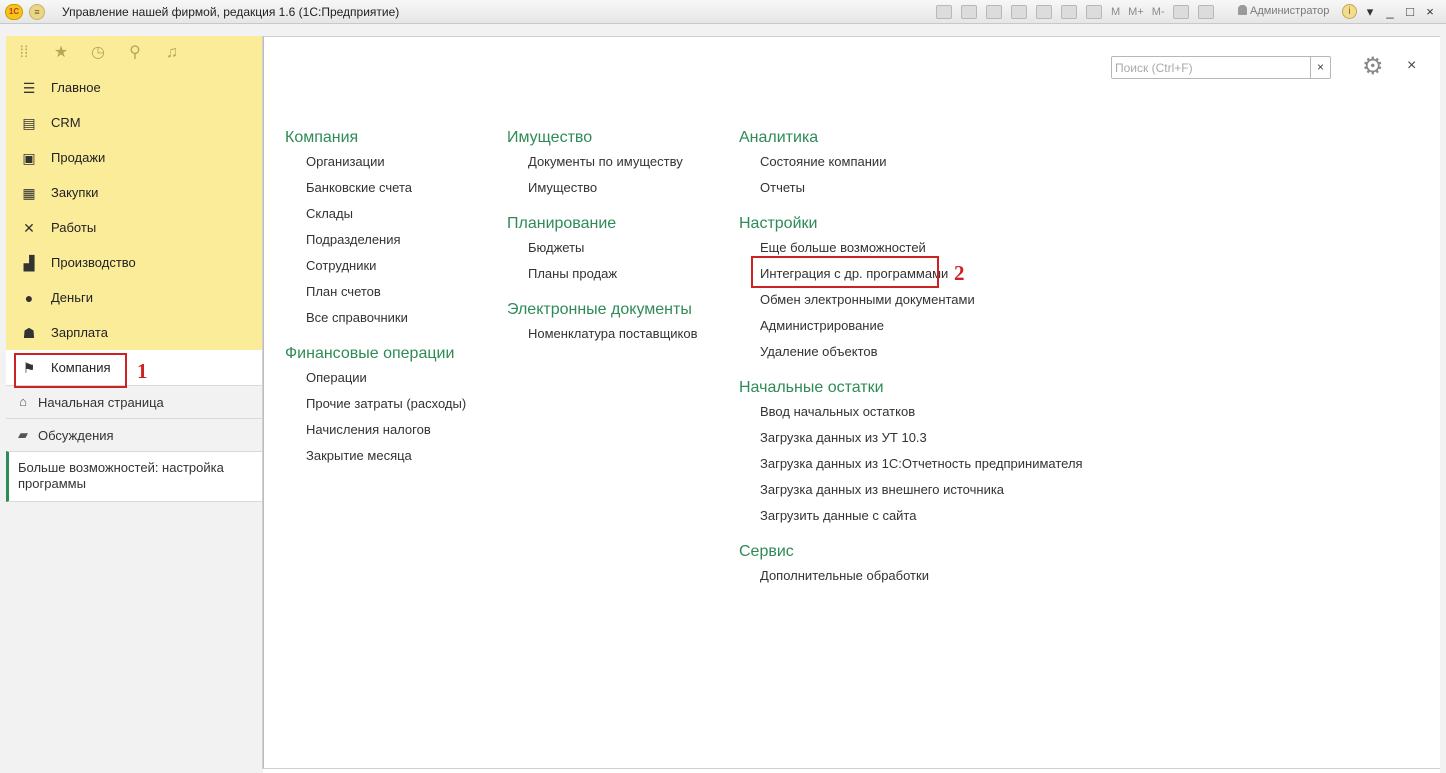  Describe the element at coordinates (1180, 12) in the screenshot. I see `zoom-icon` at that location.